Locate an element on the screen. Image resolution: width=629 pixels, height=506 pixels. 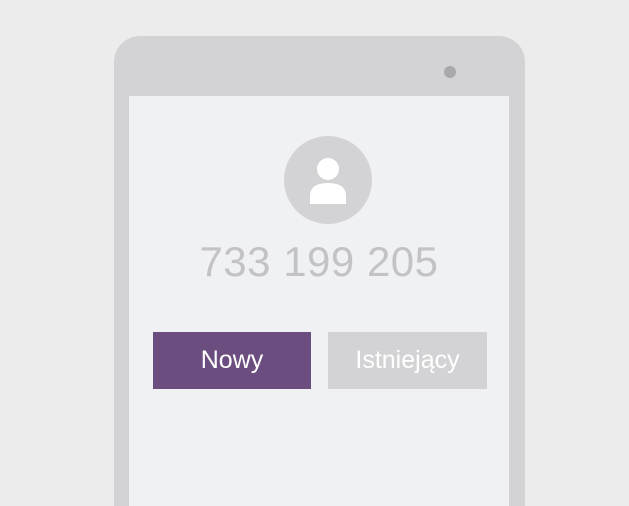
avatar-svg is located at coordinates (328, 181).